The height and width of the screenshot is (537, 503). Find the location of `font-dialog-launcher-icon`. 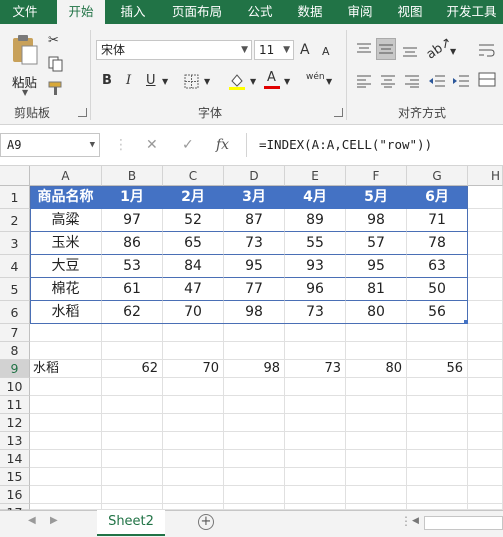

font-dialog-launcher-icon is located at coordinates (338, 112).